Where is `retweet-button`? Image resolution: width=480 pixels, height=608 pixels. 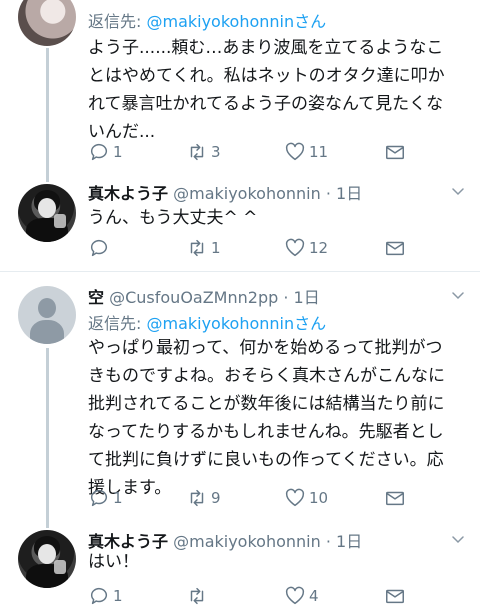
retweet-button is located at coordinates (198, 596).